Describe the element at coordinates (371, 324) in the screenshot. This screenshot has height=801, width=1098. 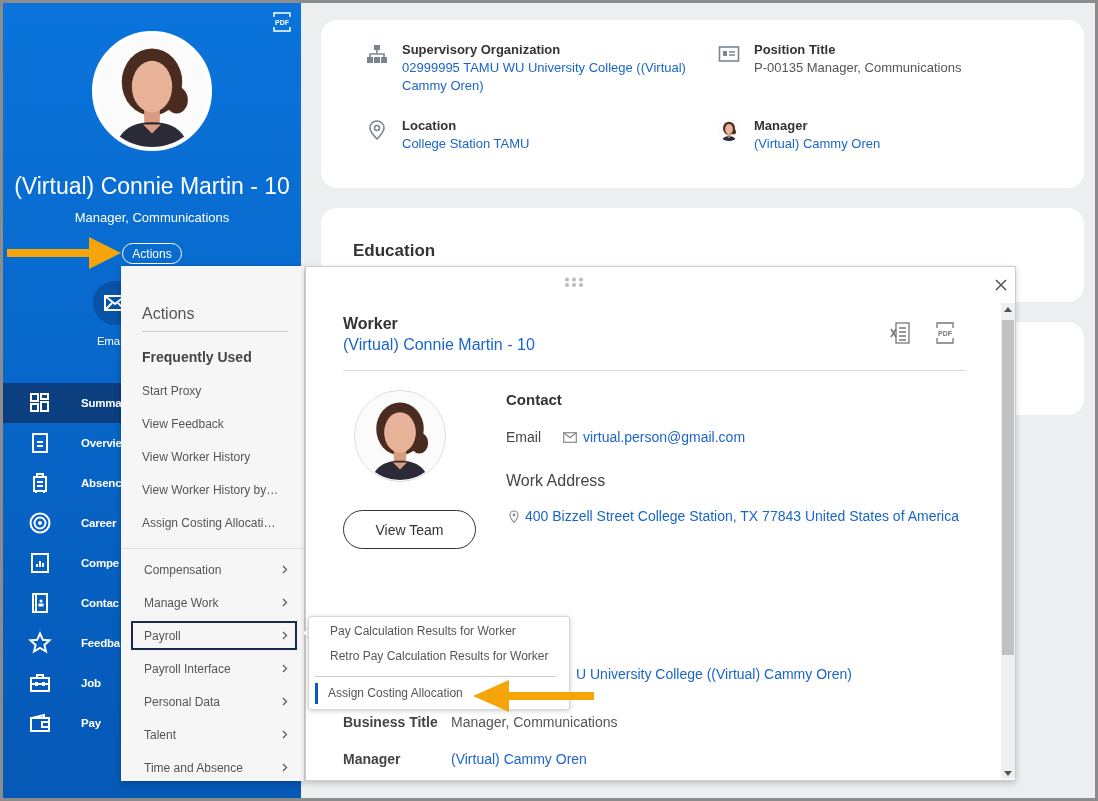
I see `popup-title: Worker` at that location.